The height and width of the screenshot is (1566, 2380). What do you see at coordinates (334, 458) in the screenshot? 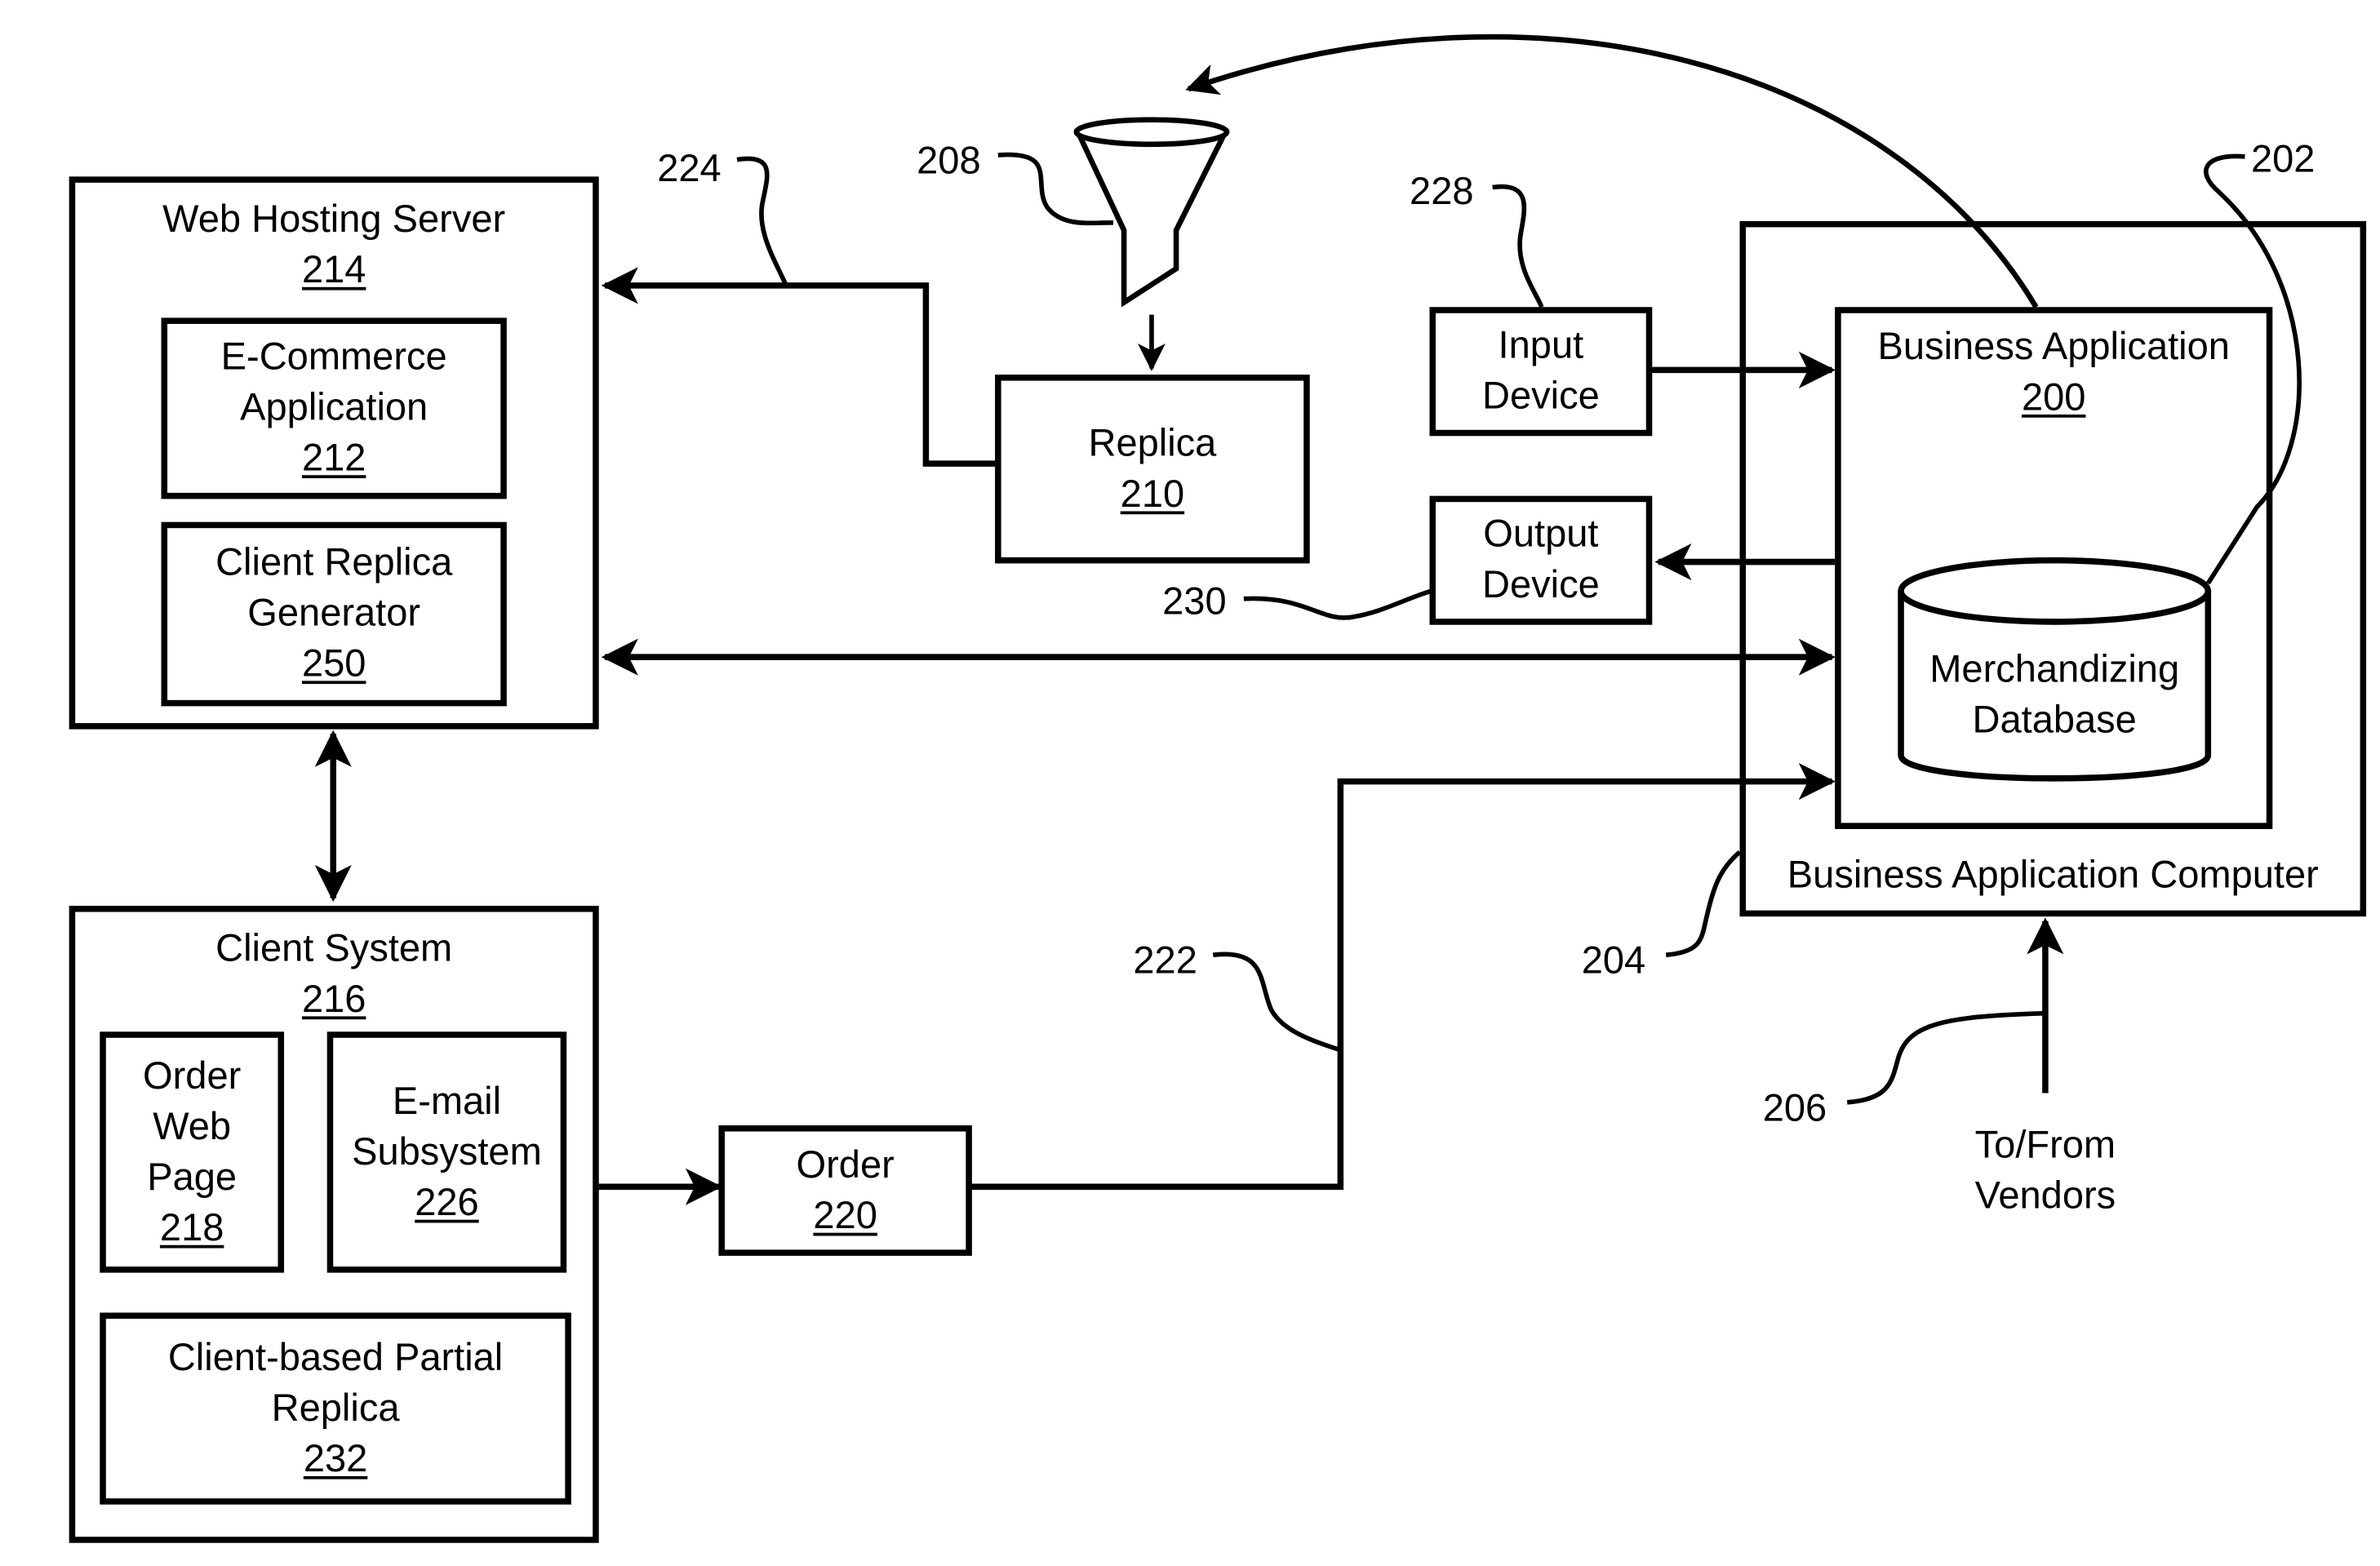
I see `ecommerce-application-number: 212` at bounding box center [334, 458].